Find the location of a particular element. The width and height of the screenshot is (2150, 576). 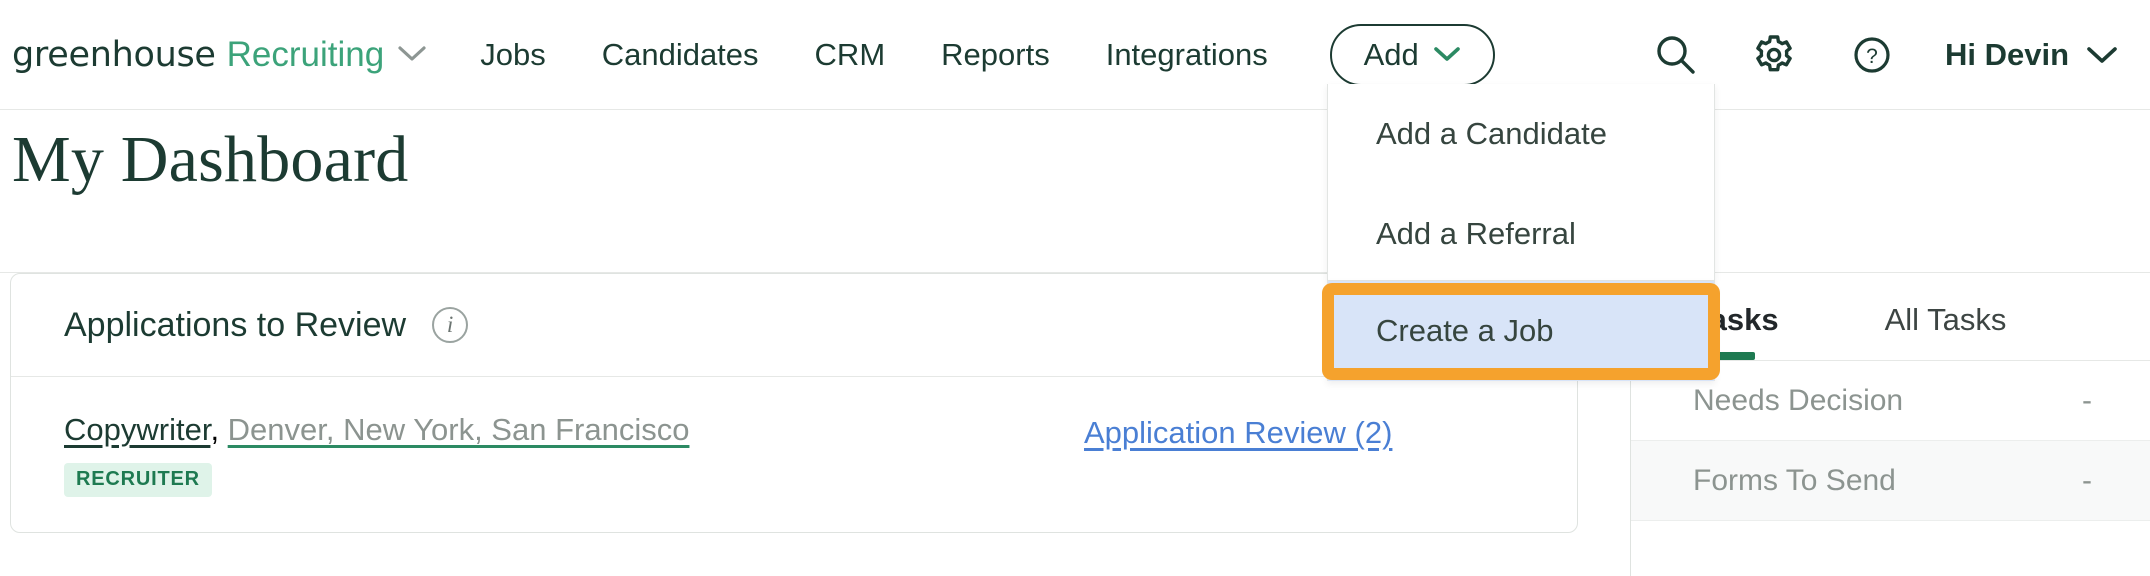

task-row-forms-to-send: Forms To Send - is located at coordinates (1890, 481).